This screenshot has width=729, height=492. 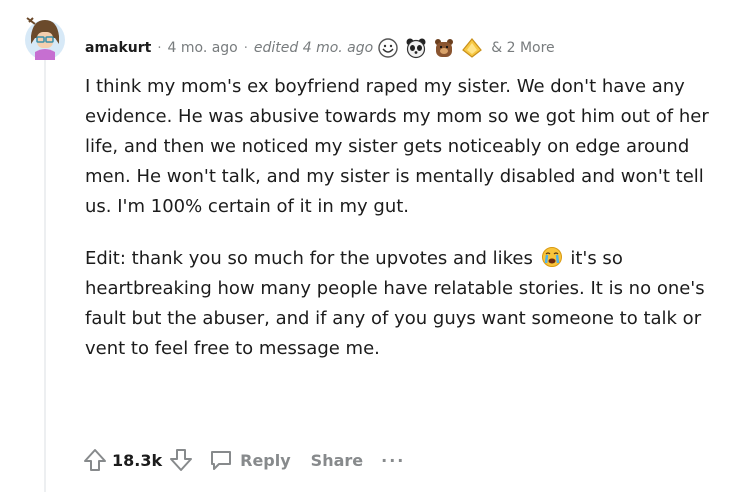 I want to click on bear-award-icon, so click(x=444, y=48).